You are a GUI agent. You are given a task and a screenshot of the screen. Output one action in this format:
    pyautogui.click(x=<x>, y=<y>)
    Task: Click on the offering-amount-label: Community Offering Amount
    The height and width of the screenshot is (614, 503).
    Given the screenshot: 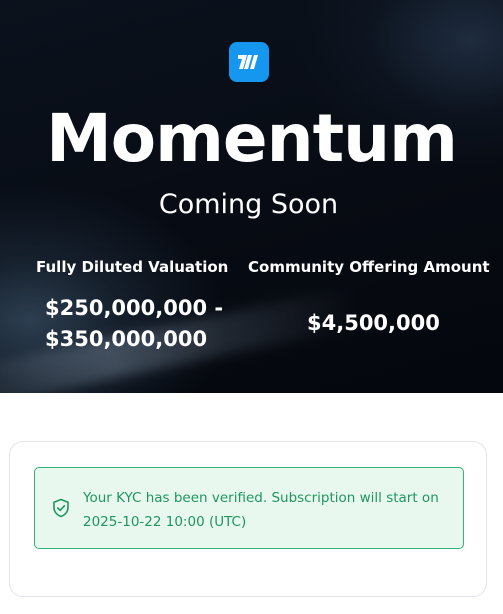 What is the action you would take?
    pyautogui.click(x=369, y=267)
    